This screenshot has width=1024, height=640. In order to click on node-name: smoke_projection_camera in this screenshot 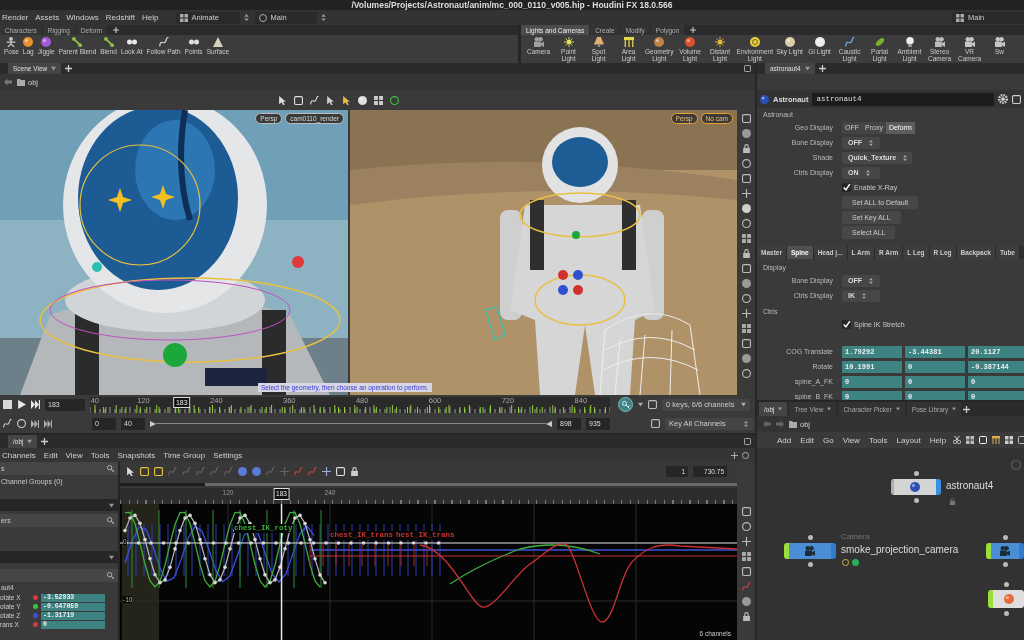, I will do `click(900, 549)`.